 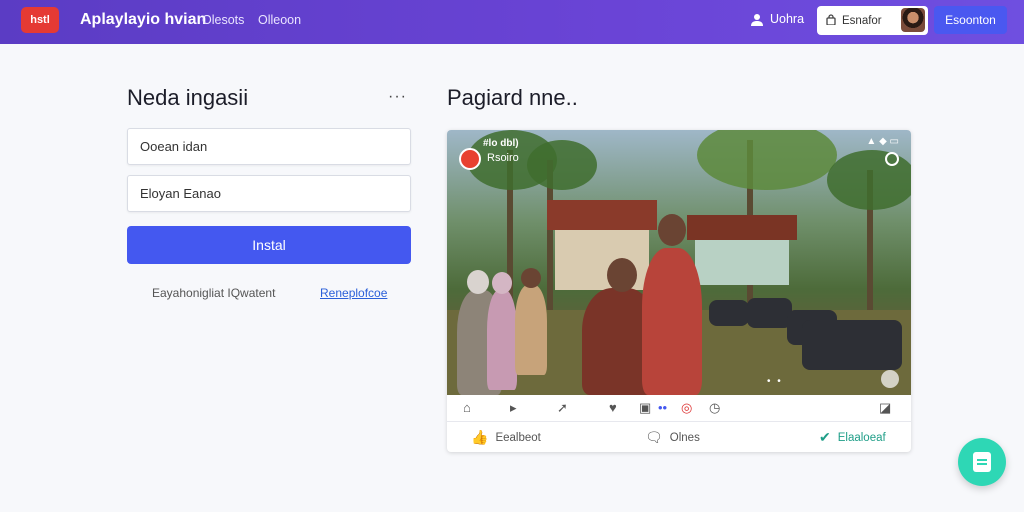 What do you see at coordinates (143, 20) in the screenshot?
I see `app-brand: Aplaylayio hvian` at bounding box center [143, 20].